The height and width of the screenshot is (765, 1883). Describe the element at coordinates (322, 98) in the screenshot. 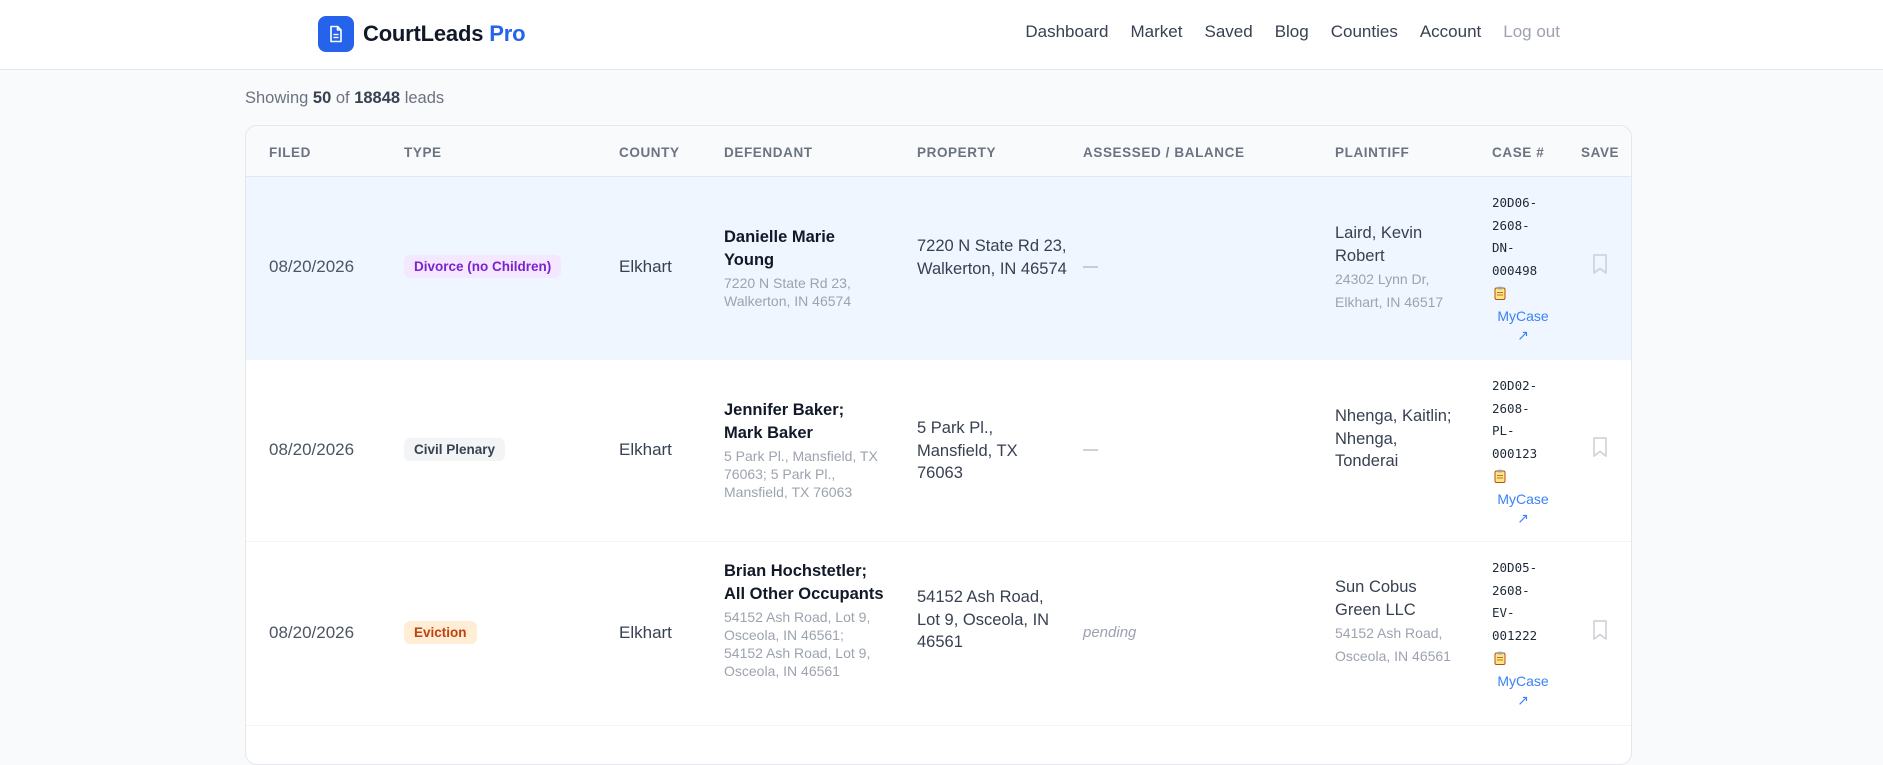

I see `shown-count: 50` at that location.